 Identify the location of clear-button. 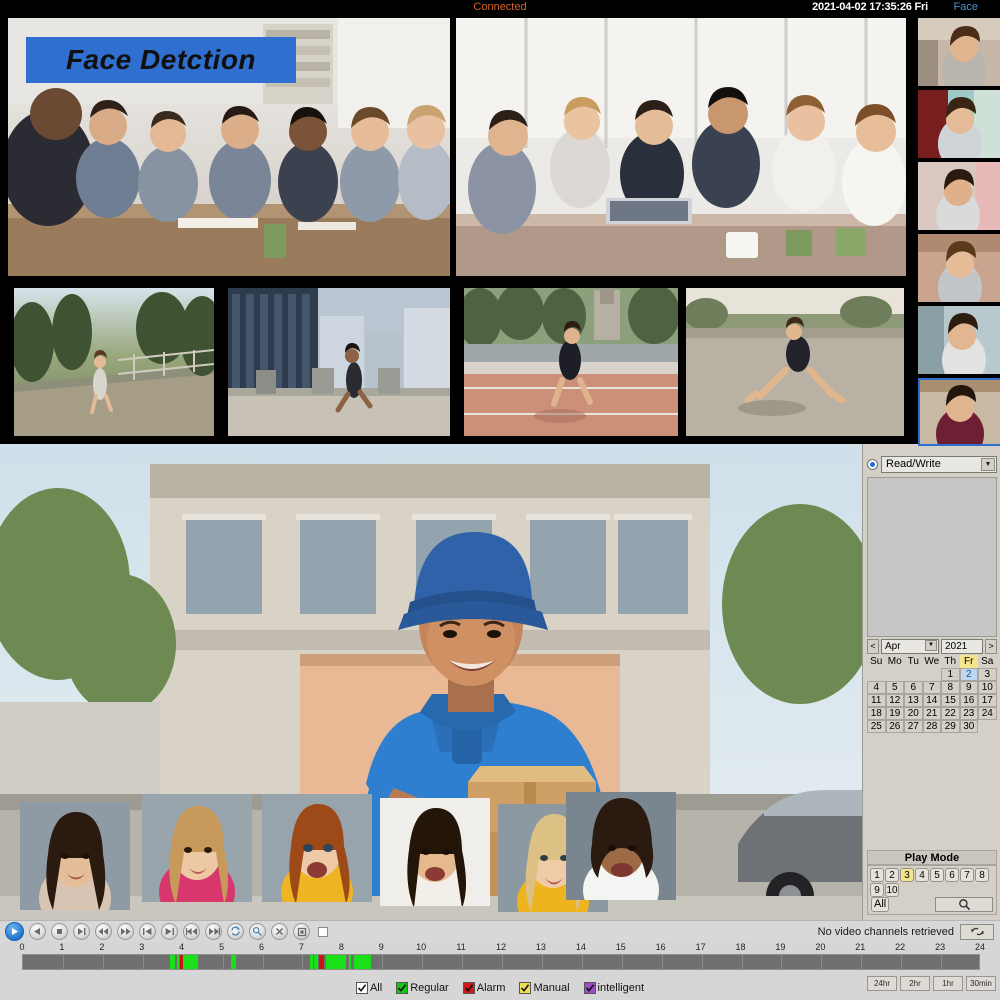
(279, 931).